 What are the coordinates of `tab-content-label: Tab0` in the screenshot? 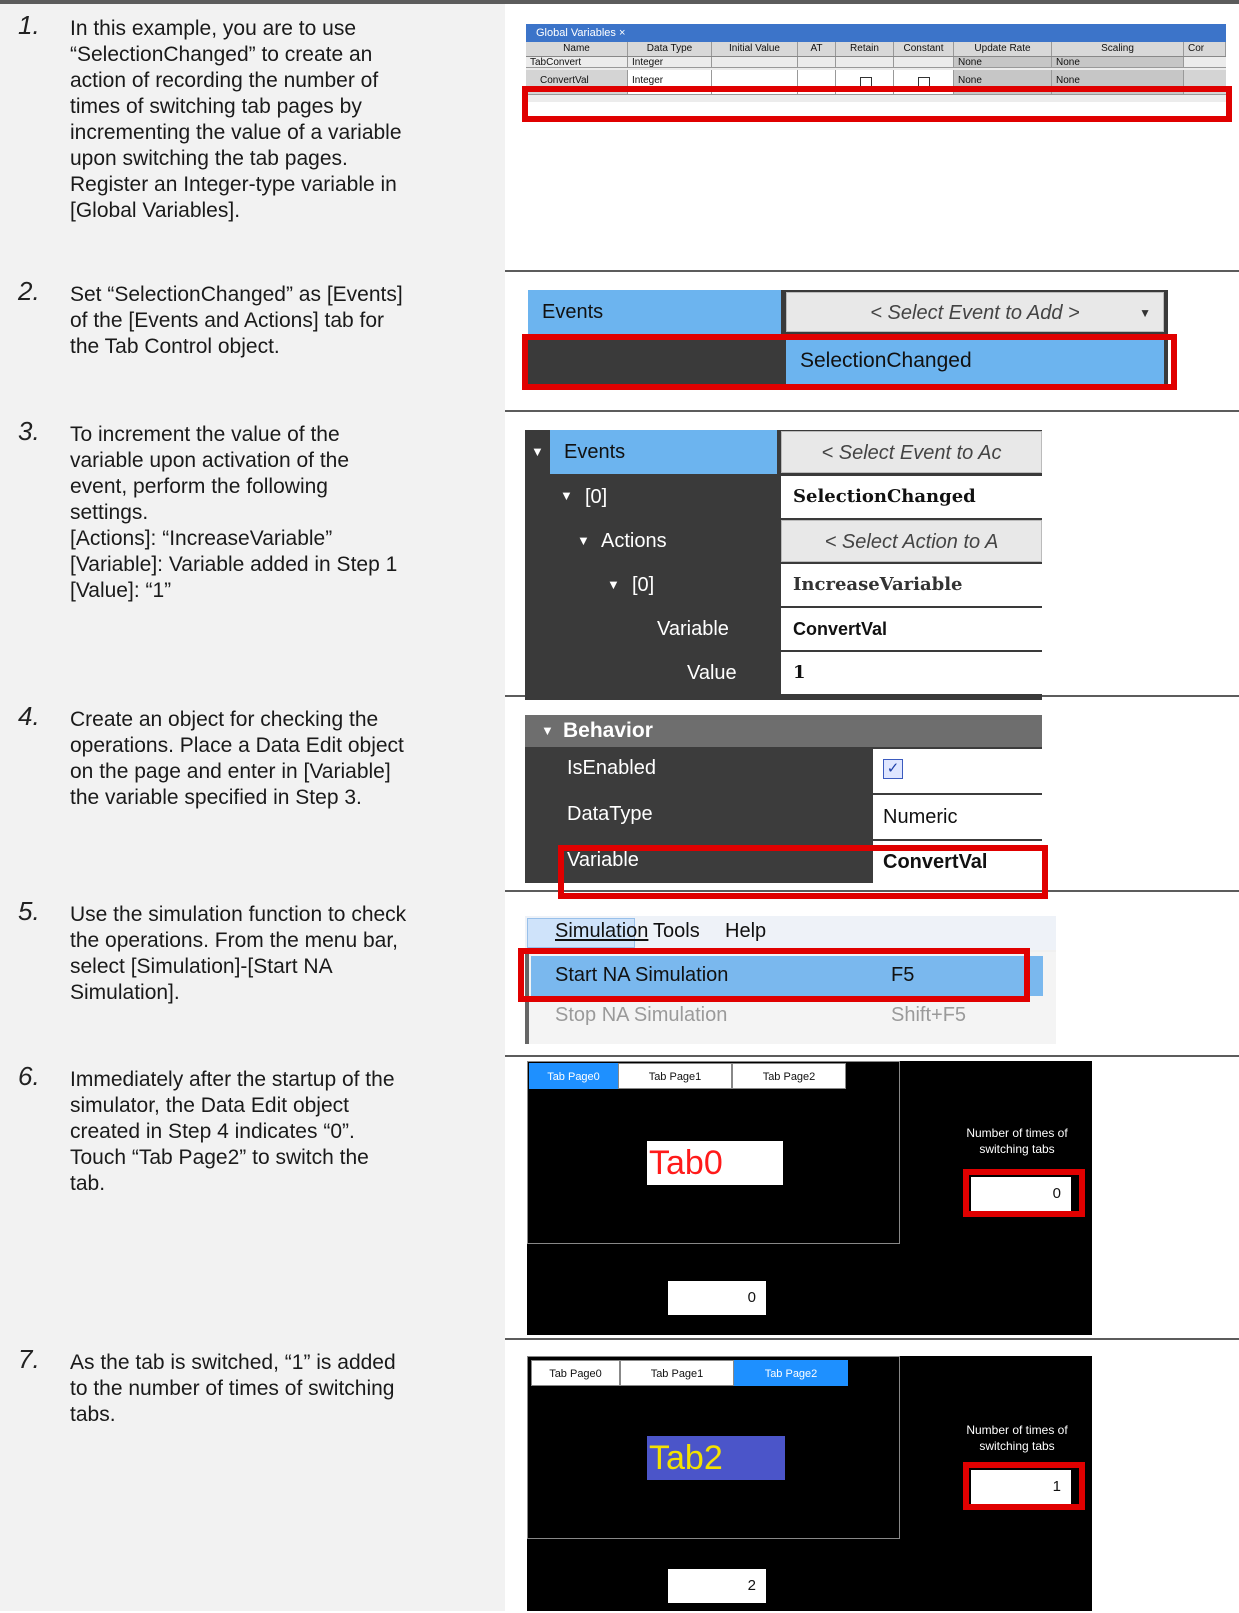 It's located at (715, 1163).